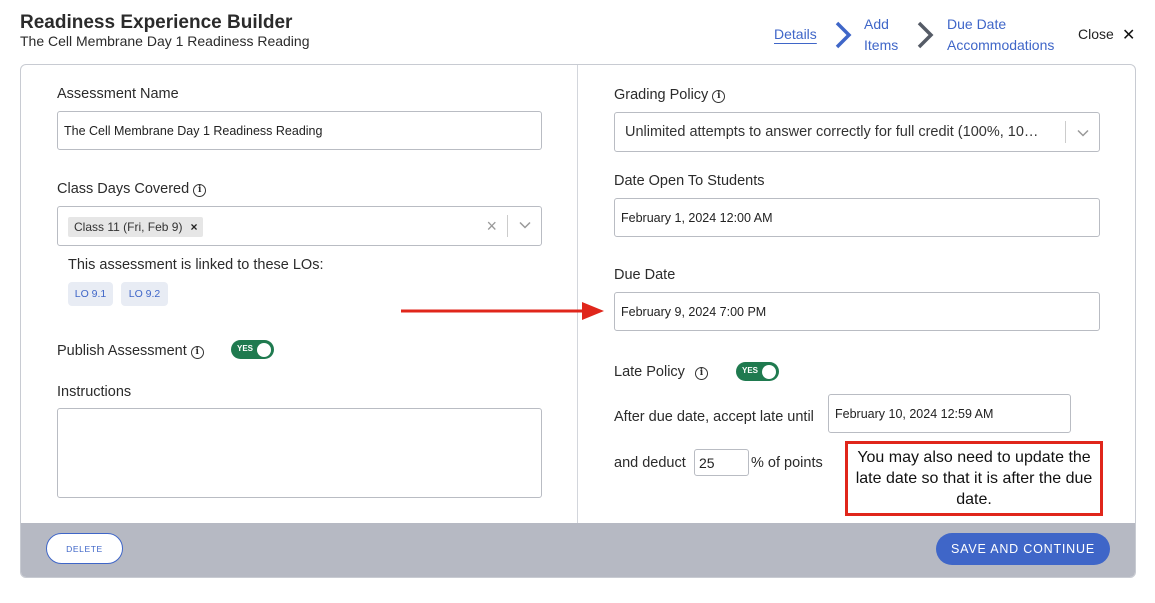 The width and height of the screenshot is (1155, 603). What do you see at coordinates (1023, 549) in the screenshot?
I see `save-and-continue-button: SAVE AND CONTINUE` at bounding box center [1023, 549].